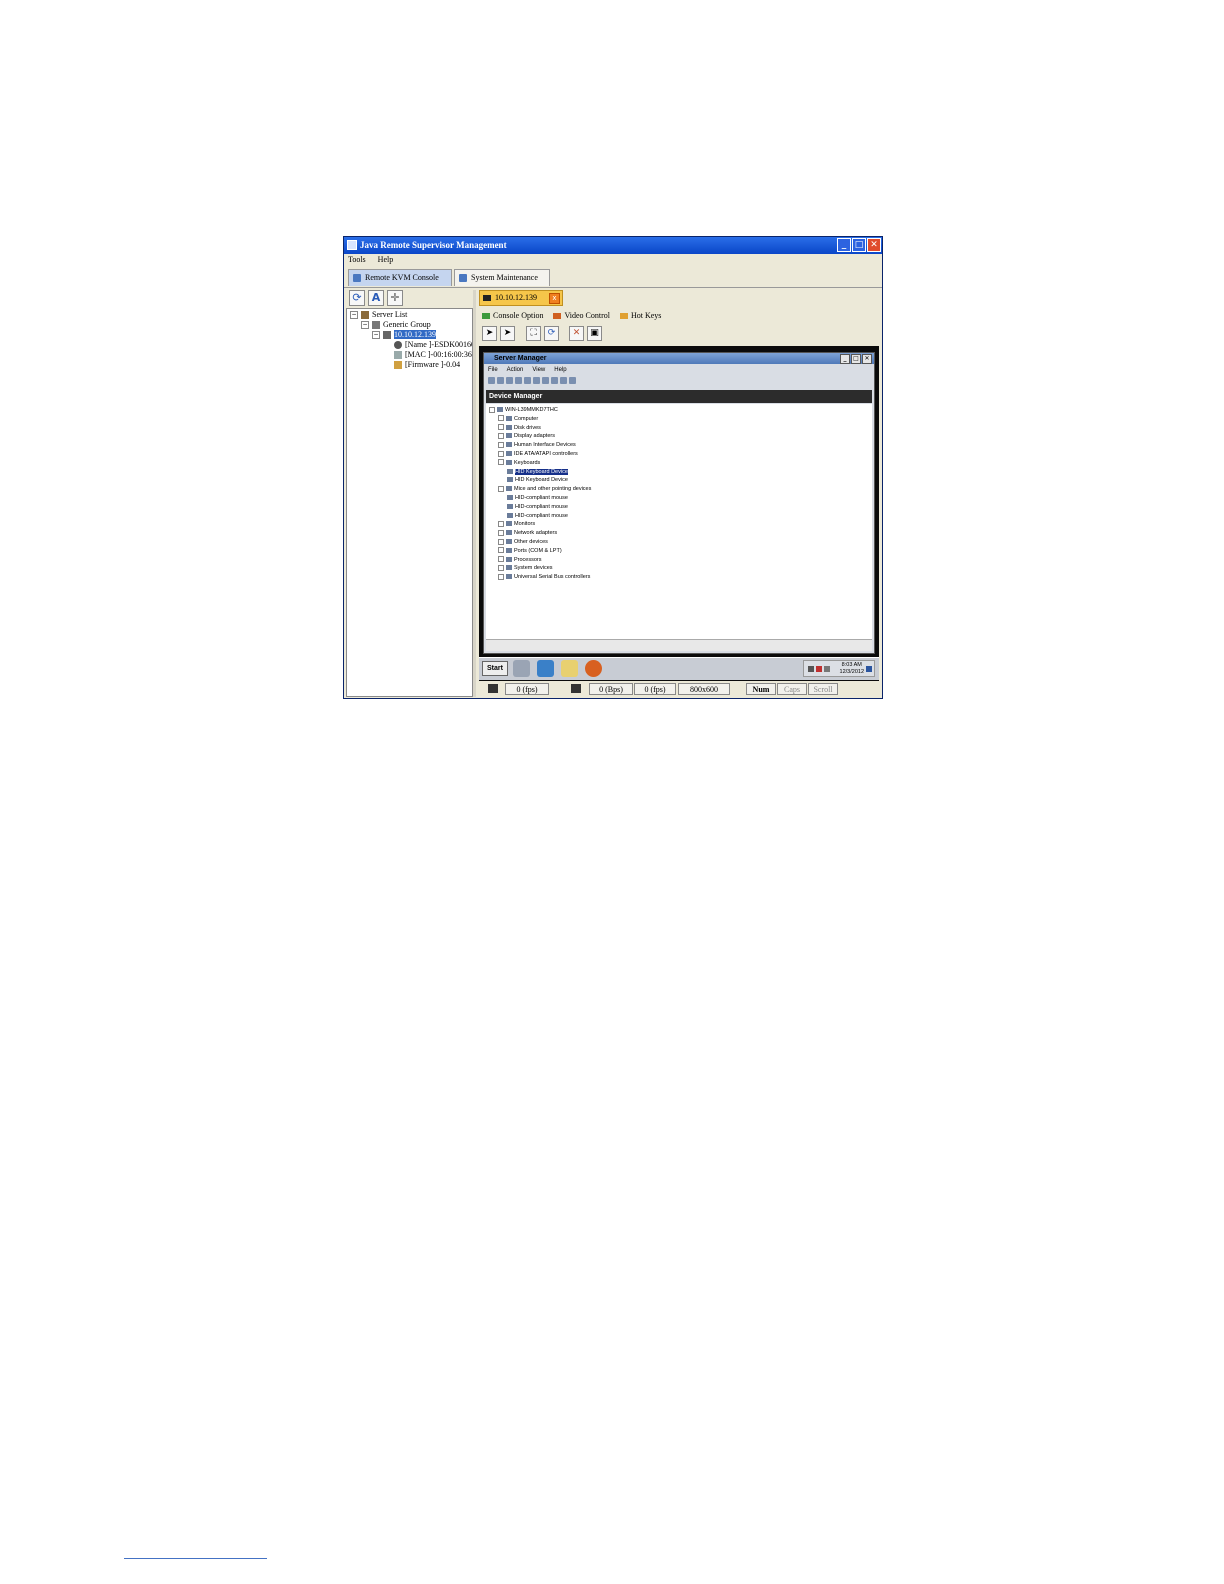  I want to click on tree-generic-group: − Generic Group, so click(396, 325).